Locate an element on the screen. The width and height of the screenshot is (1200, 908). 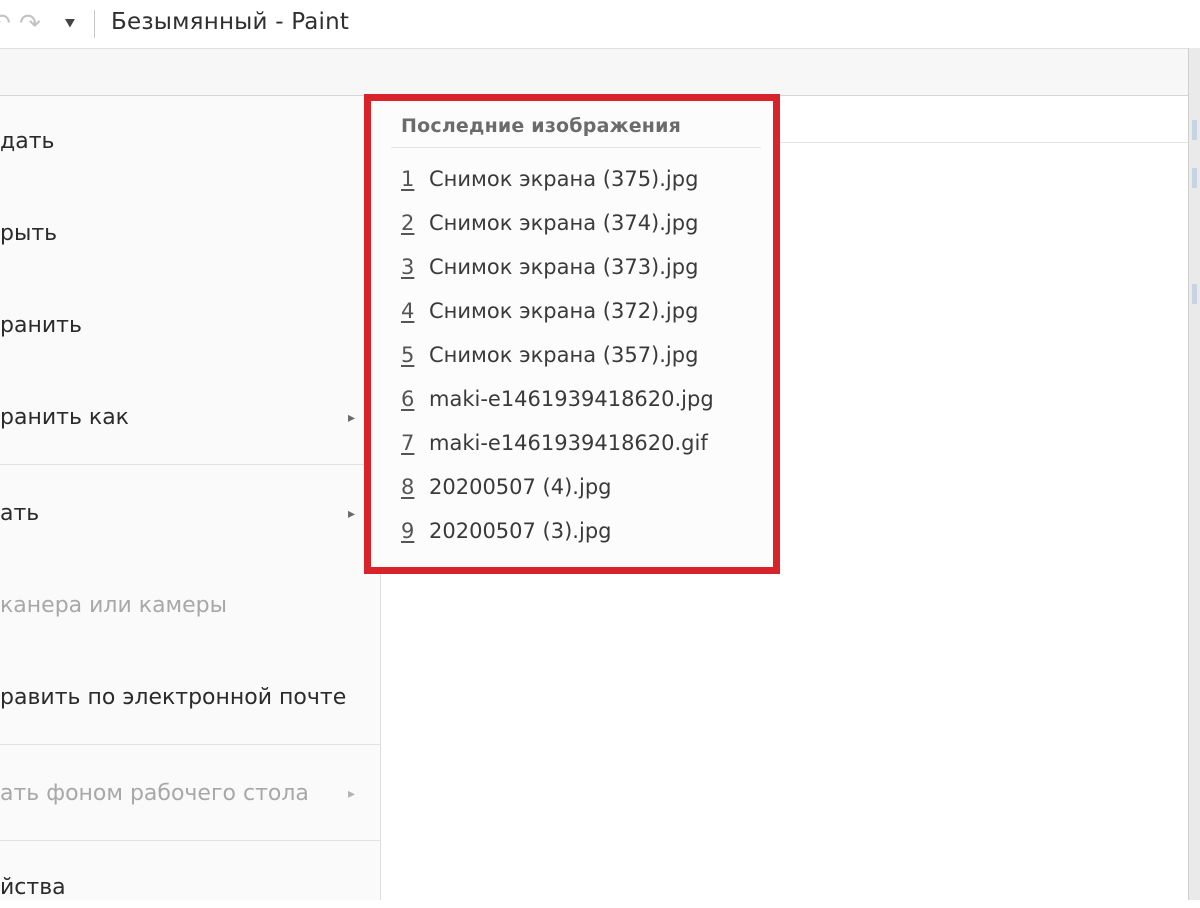
recent-item: 1 Снимок экрана (375).jpg is located at coordinates (581, 179).